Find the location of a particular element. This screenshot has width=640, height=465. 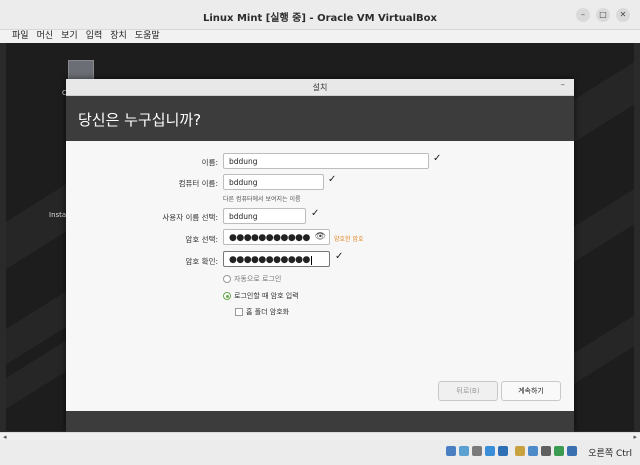

menu-bar: 파일 머신 보기 입력 장치 도움말 is located at coordinates (320, 36).